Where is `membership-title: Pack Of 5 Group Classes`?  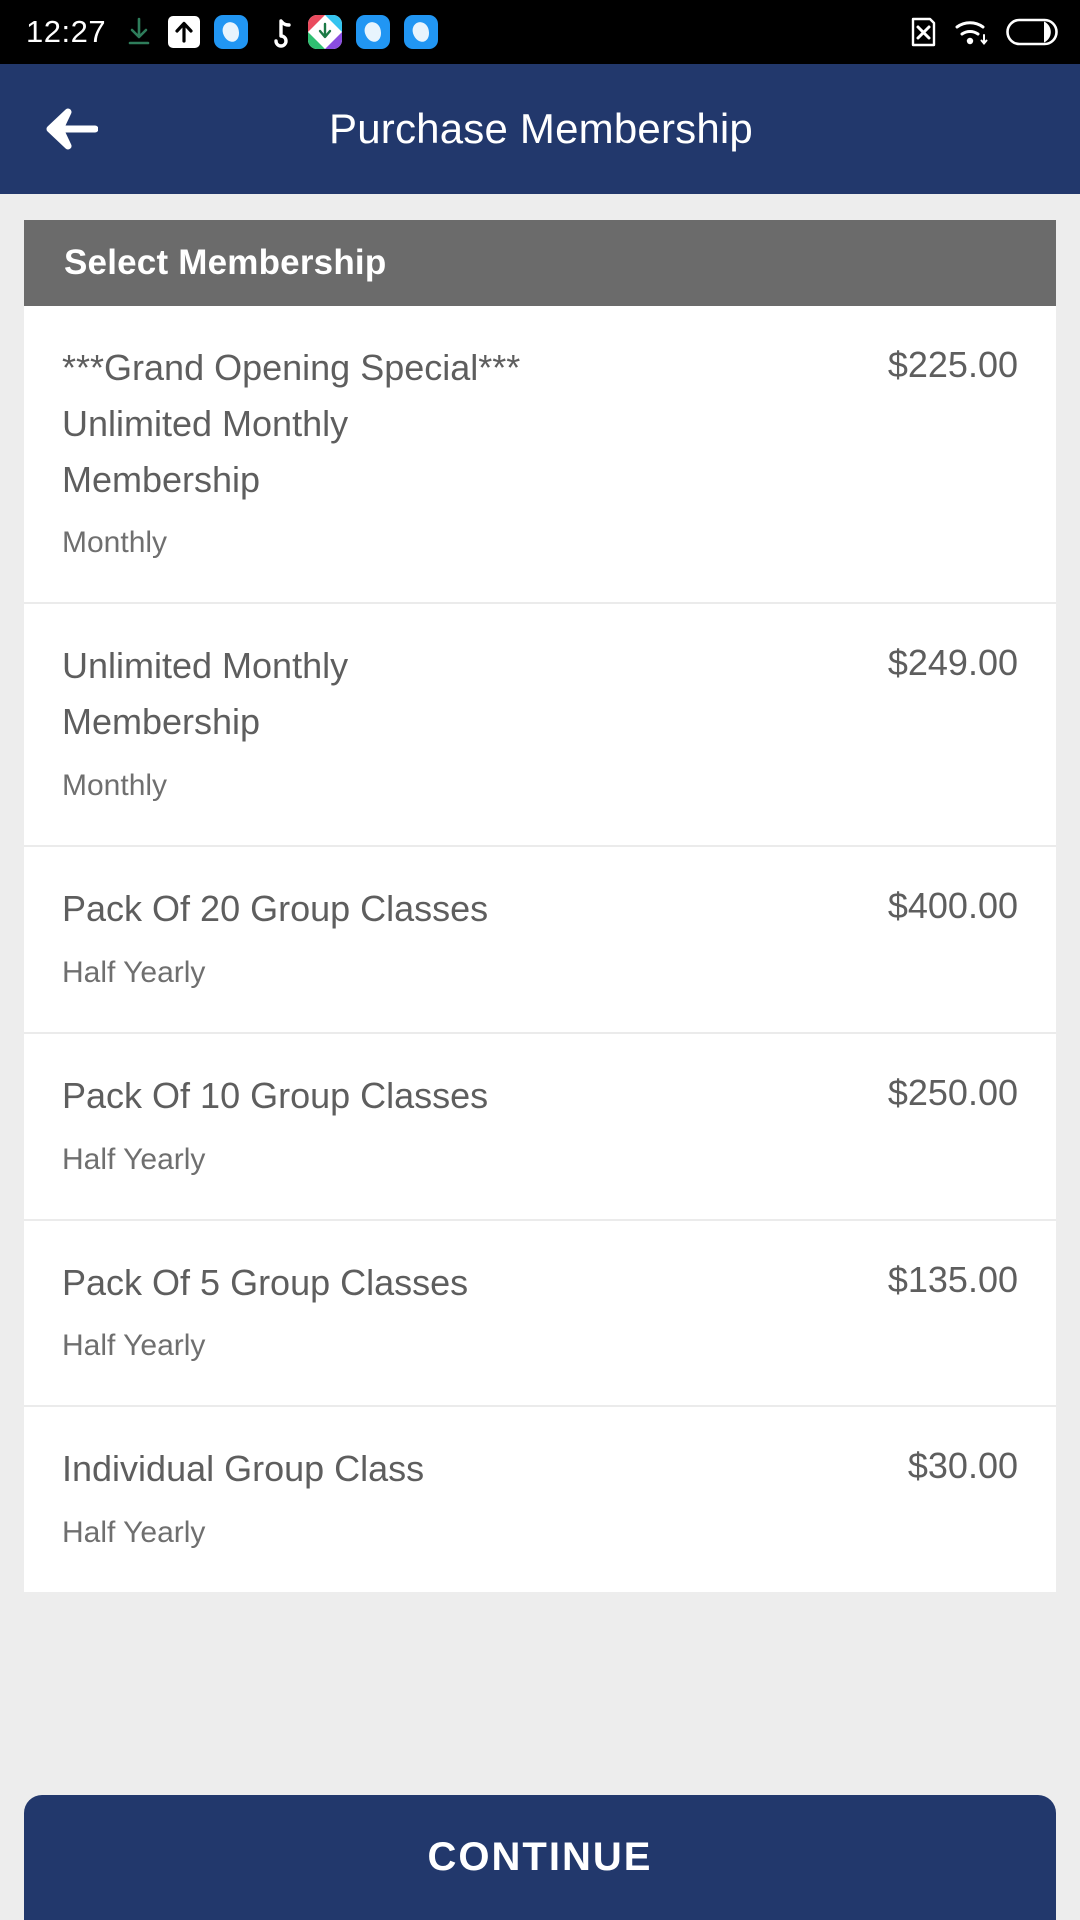
membership-title: Pack Of 5 Group Classes is located at coordinates (265, 1282).